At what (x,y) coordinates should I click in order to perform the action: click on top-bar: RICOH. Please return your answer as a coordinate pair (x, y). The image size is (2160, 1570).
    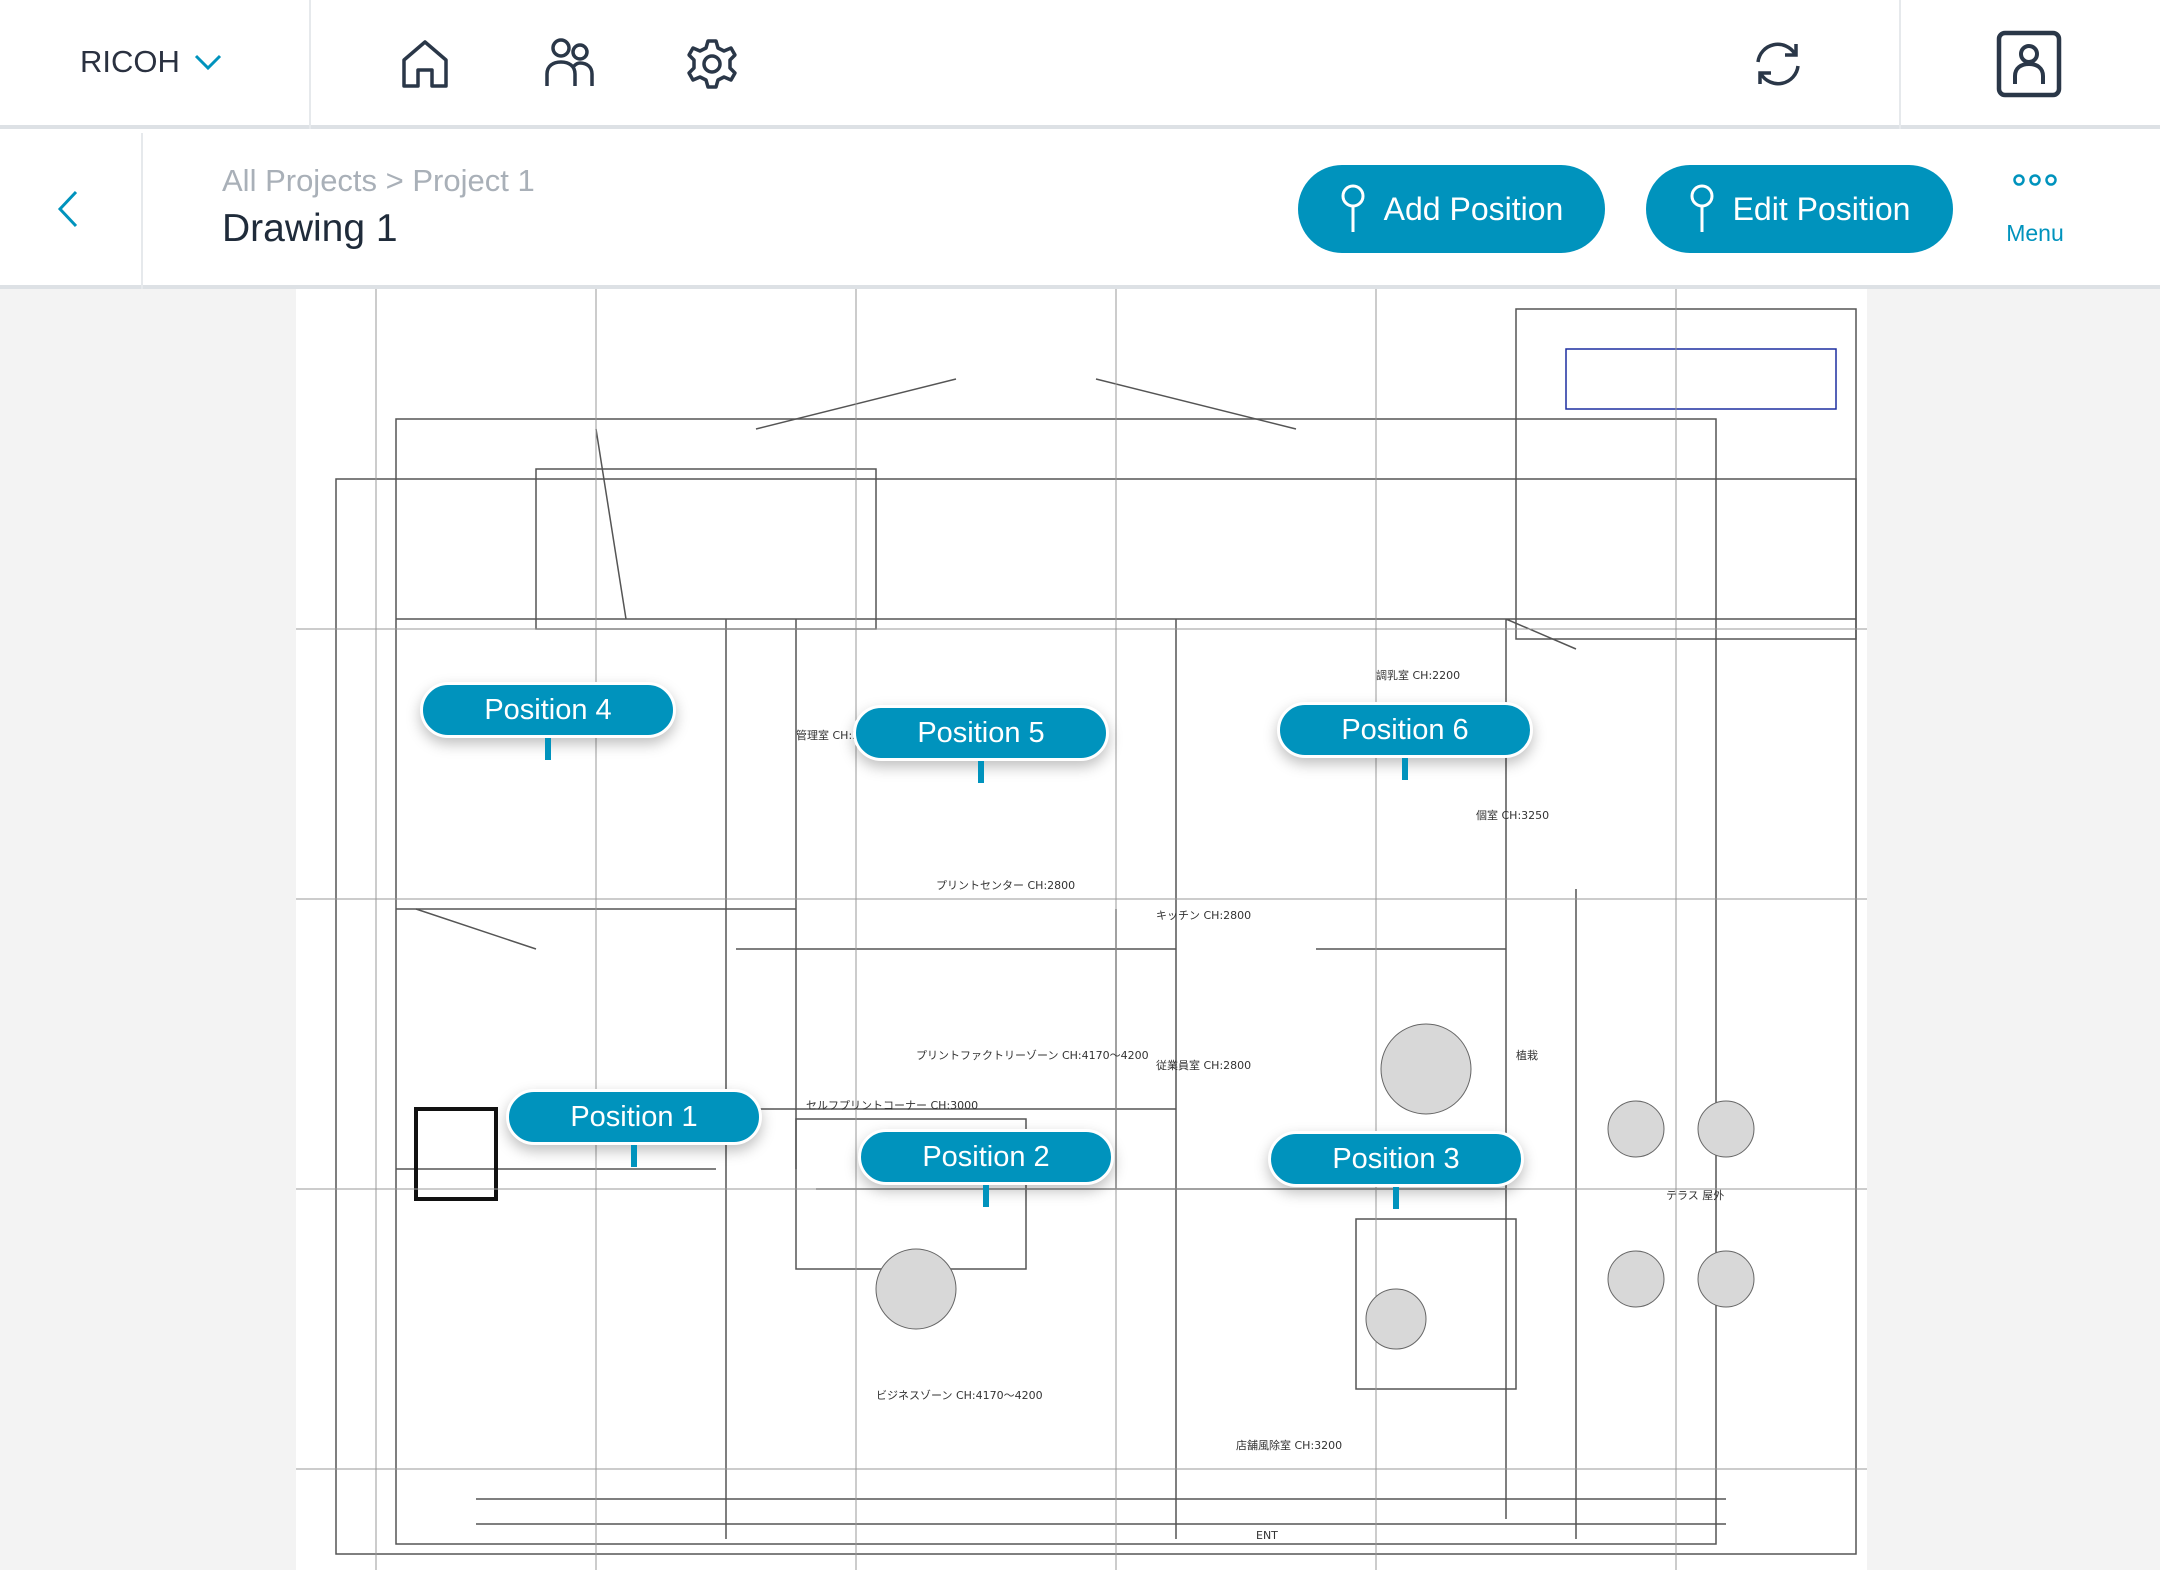
    Looking at the image, I should click on (1080, 64).